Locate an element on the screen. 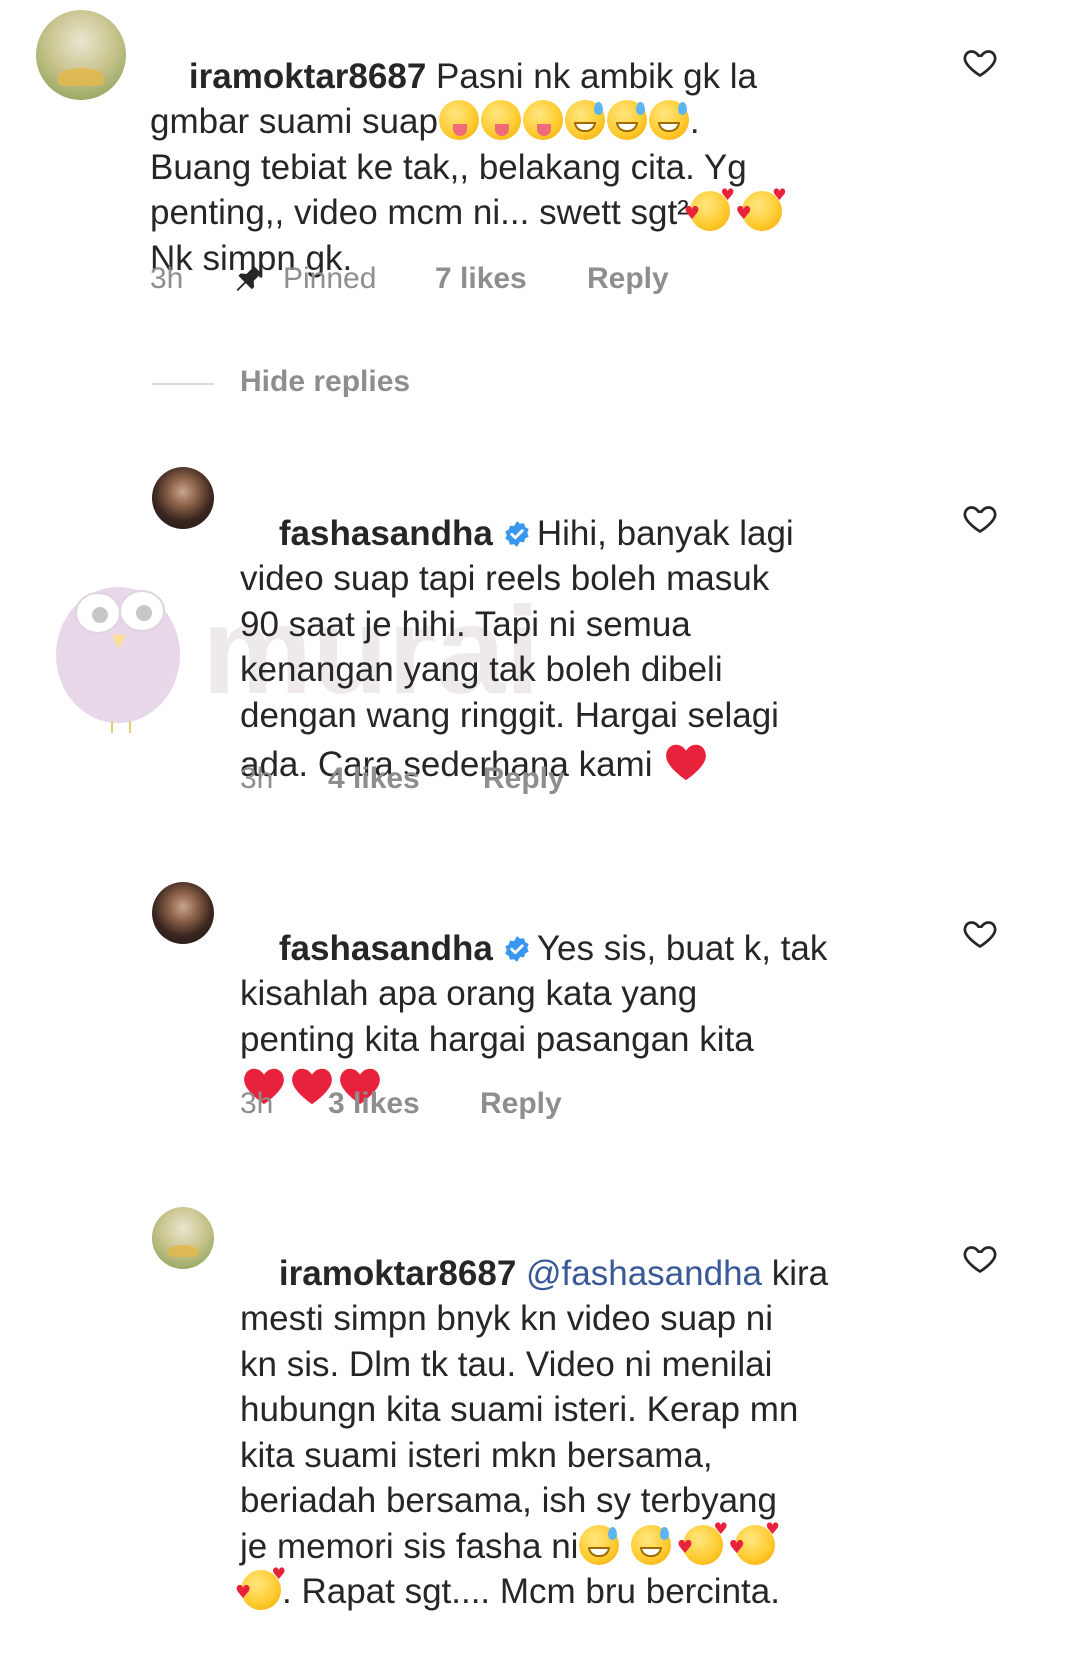 This screenshot has width=1080, height=1660. red-heart-emoji-icon is located at coordinates (686, 762).